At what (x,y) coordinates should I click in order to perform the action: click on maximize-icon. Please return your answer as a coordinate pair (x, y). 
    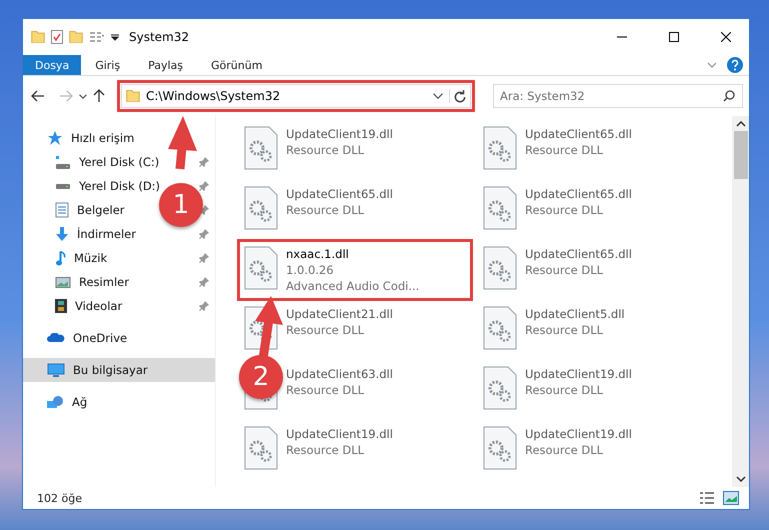
    Looking at the image, I should click on (674, 37).